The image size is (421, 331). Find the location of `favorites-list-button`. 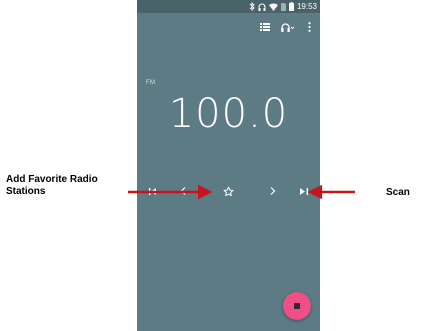

favorites-list-button is located at coordinates (265, 27).